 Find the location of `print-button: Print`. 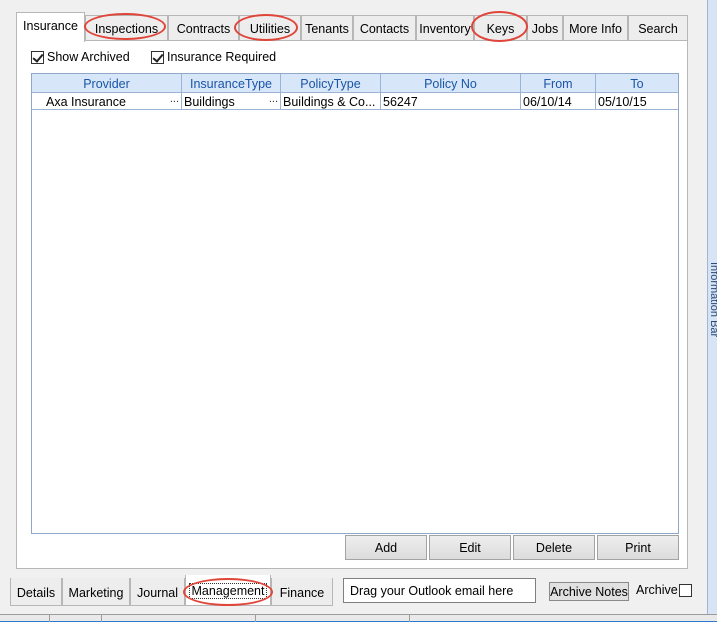

print-button: Print is located at coordinates (638, 547).